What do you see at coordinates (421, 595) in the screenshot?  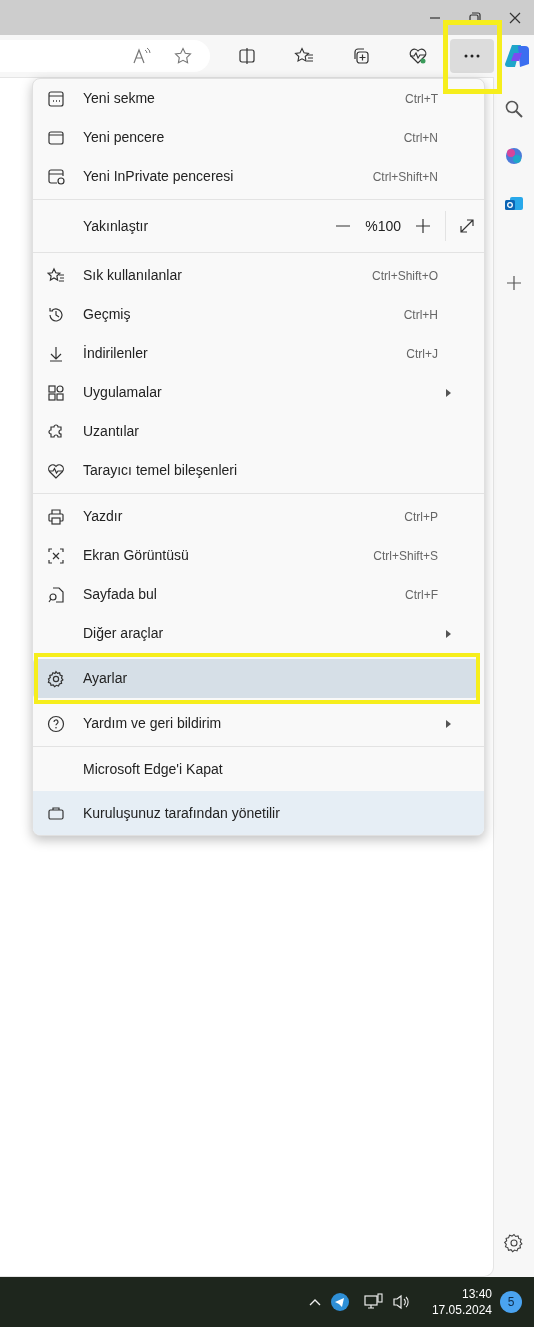 I see `shortcut-label: Ctrl+F` at bounding box center [421, 595].